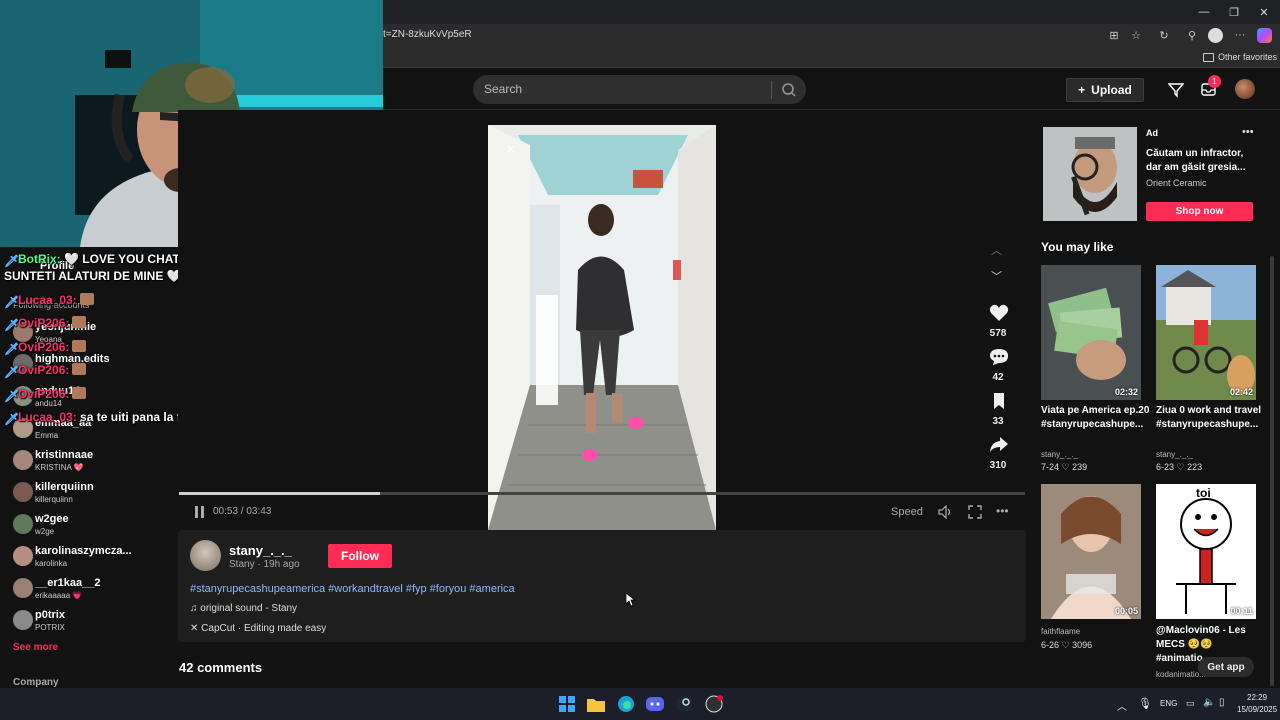 The width and height of the screenshot is (1280, 720). What do you see at coordinates (1145, 703) in the screenshot?
I see `microphone-icon: 🎙` at bounding box center [1145, 703].